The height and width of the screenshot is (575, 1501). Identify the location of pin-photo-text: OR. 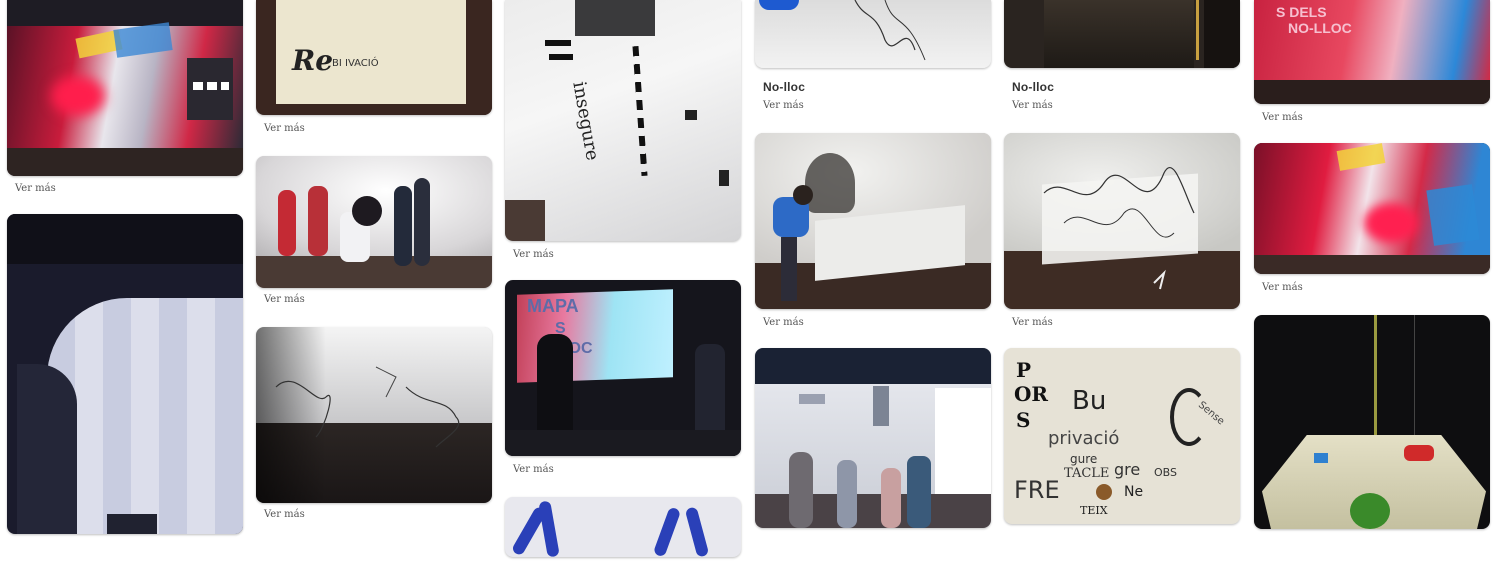
(1031, 394).